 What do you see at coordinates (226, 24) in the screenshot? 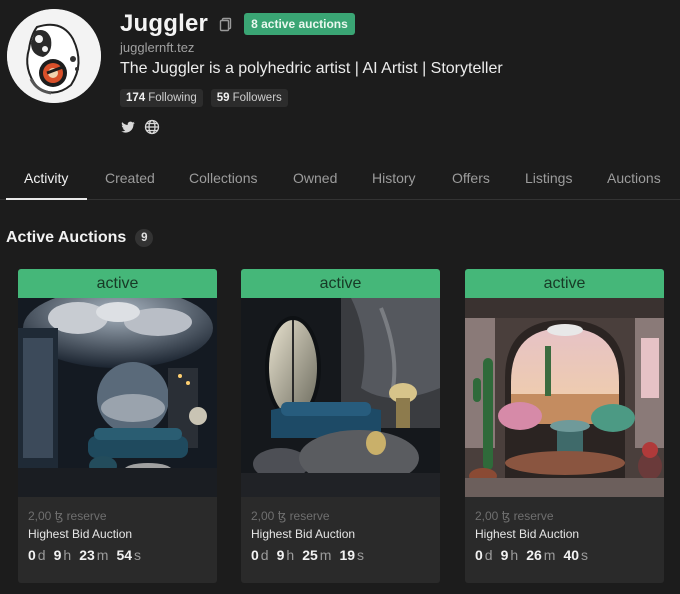
I see `copy-icon` at bounding box center [226, 24].